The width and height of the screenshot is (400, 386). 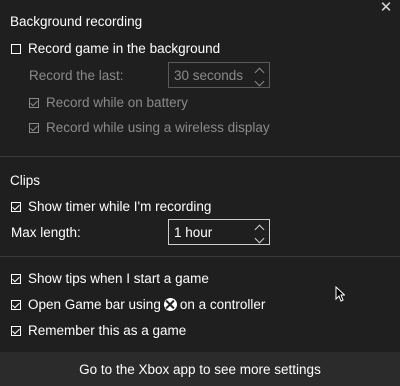 I want to click on record-last-label: Record the last:, so click(x=76, y=75).